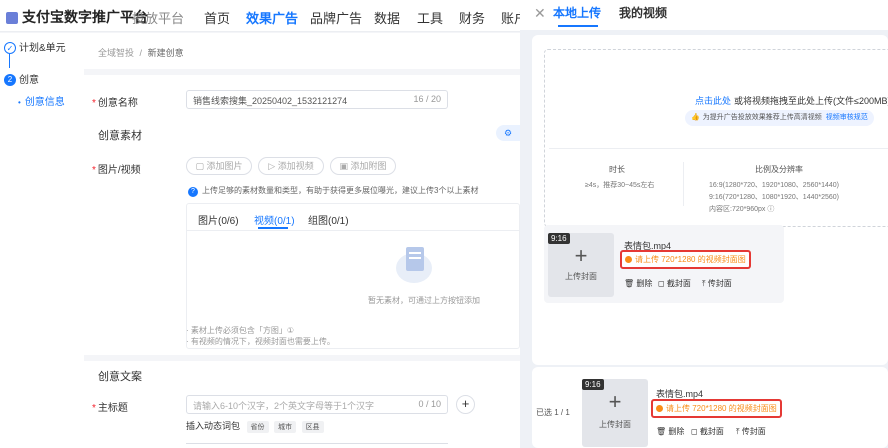  I want to click on note-square-required: · 素材上传必须包含「方图」①, so click(240, 330).